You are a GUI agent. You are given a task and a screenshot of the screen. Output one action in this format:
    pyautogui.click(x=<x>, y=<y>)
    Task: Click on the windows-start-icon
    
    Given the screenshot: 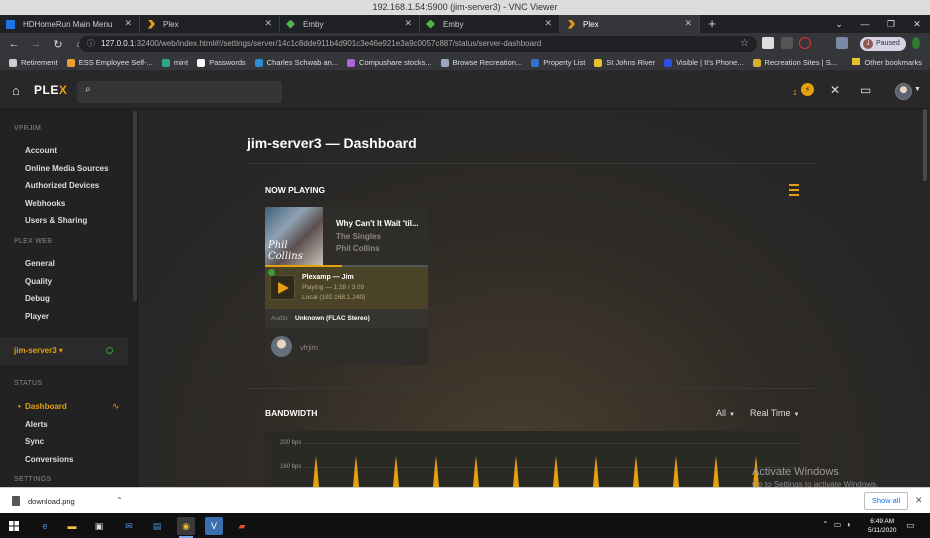 What is the action you would take?
    pyautogui.click(x=14, y=526)
    